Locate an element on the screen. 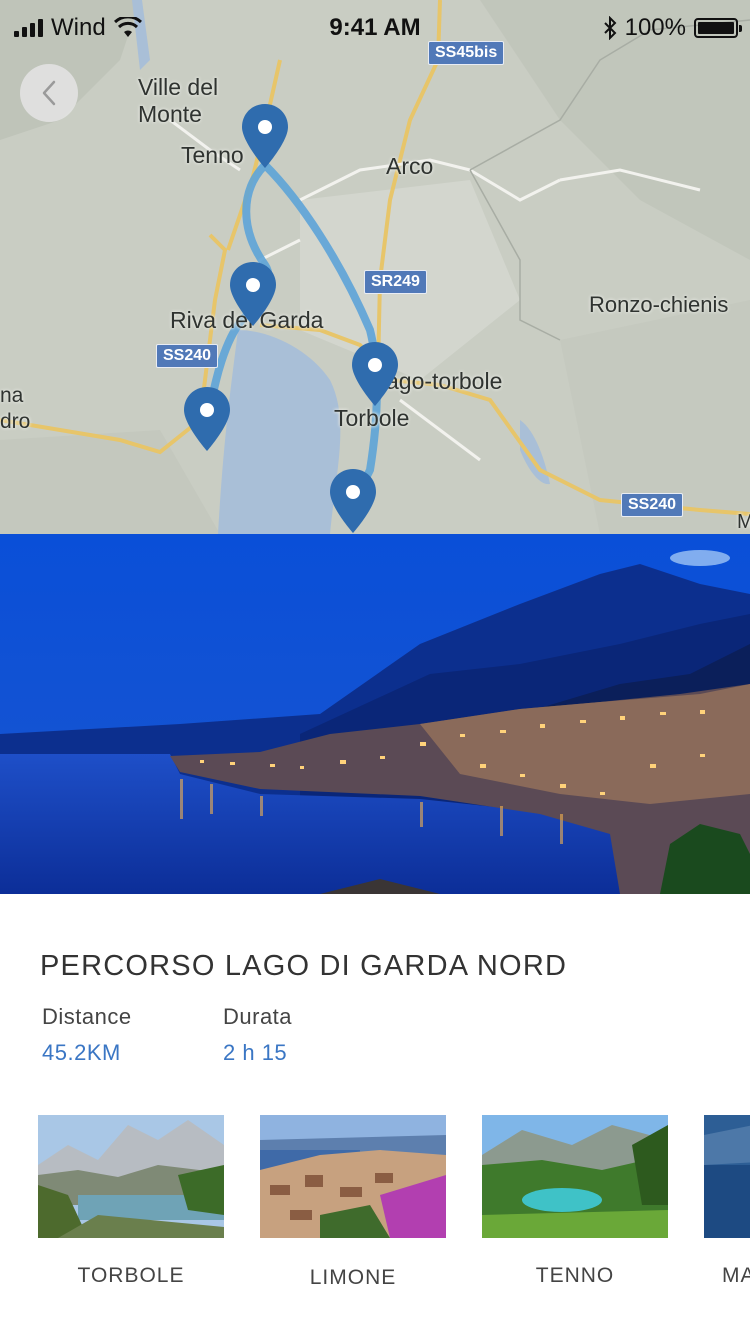  place-name: LIMONE is located at coordinates (353, 1277).